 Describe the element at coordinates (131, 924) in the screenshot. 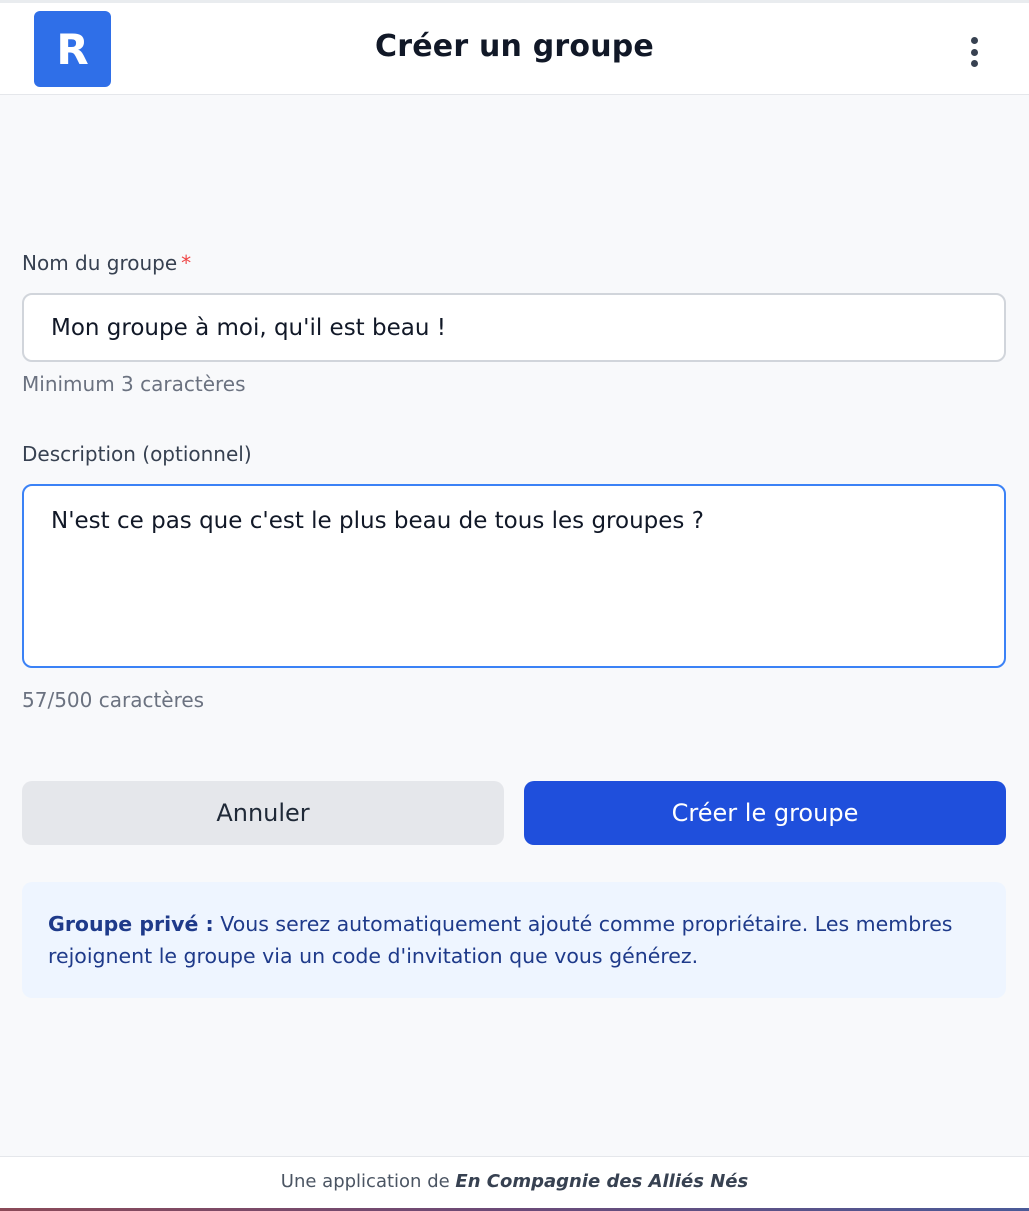

I see `info-title: Groupe privé :` at that location.